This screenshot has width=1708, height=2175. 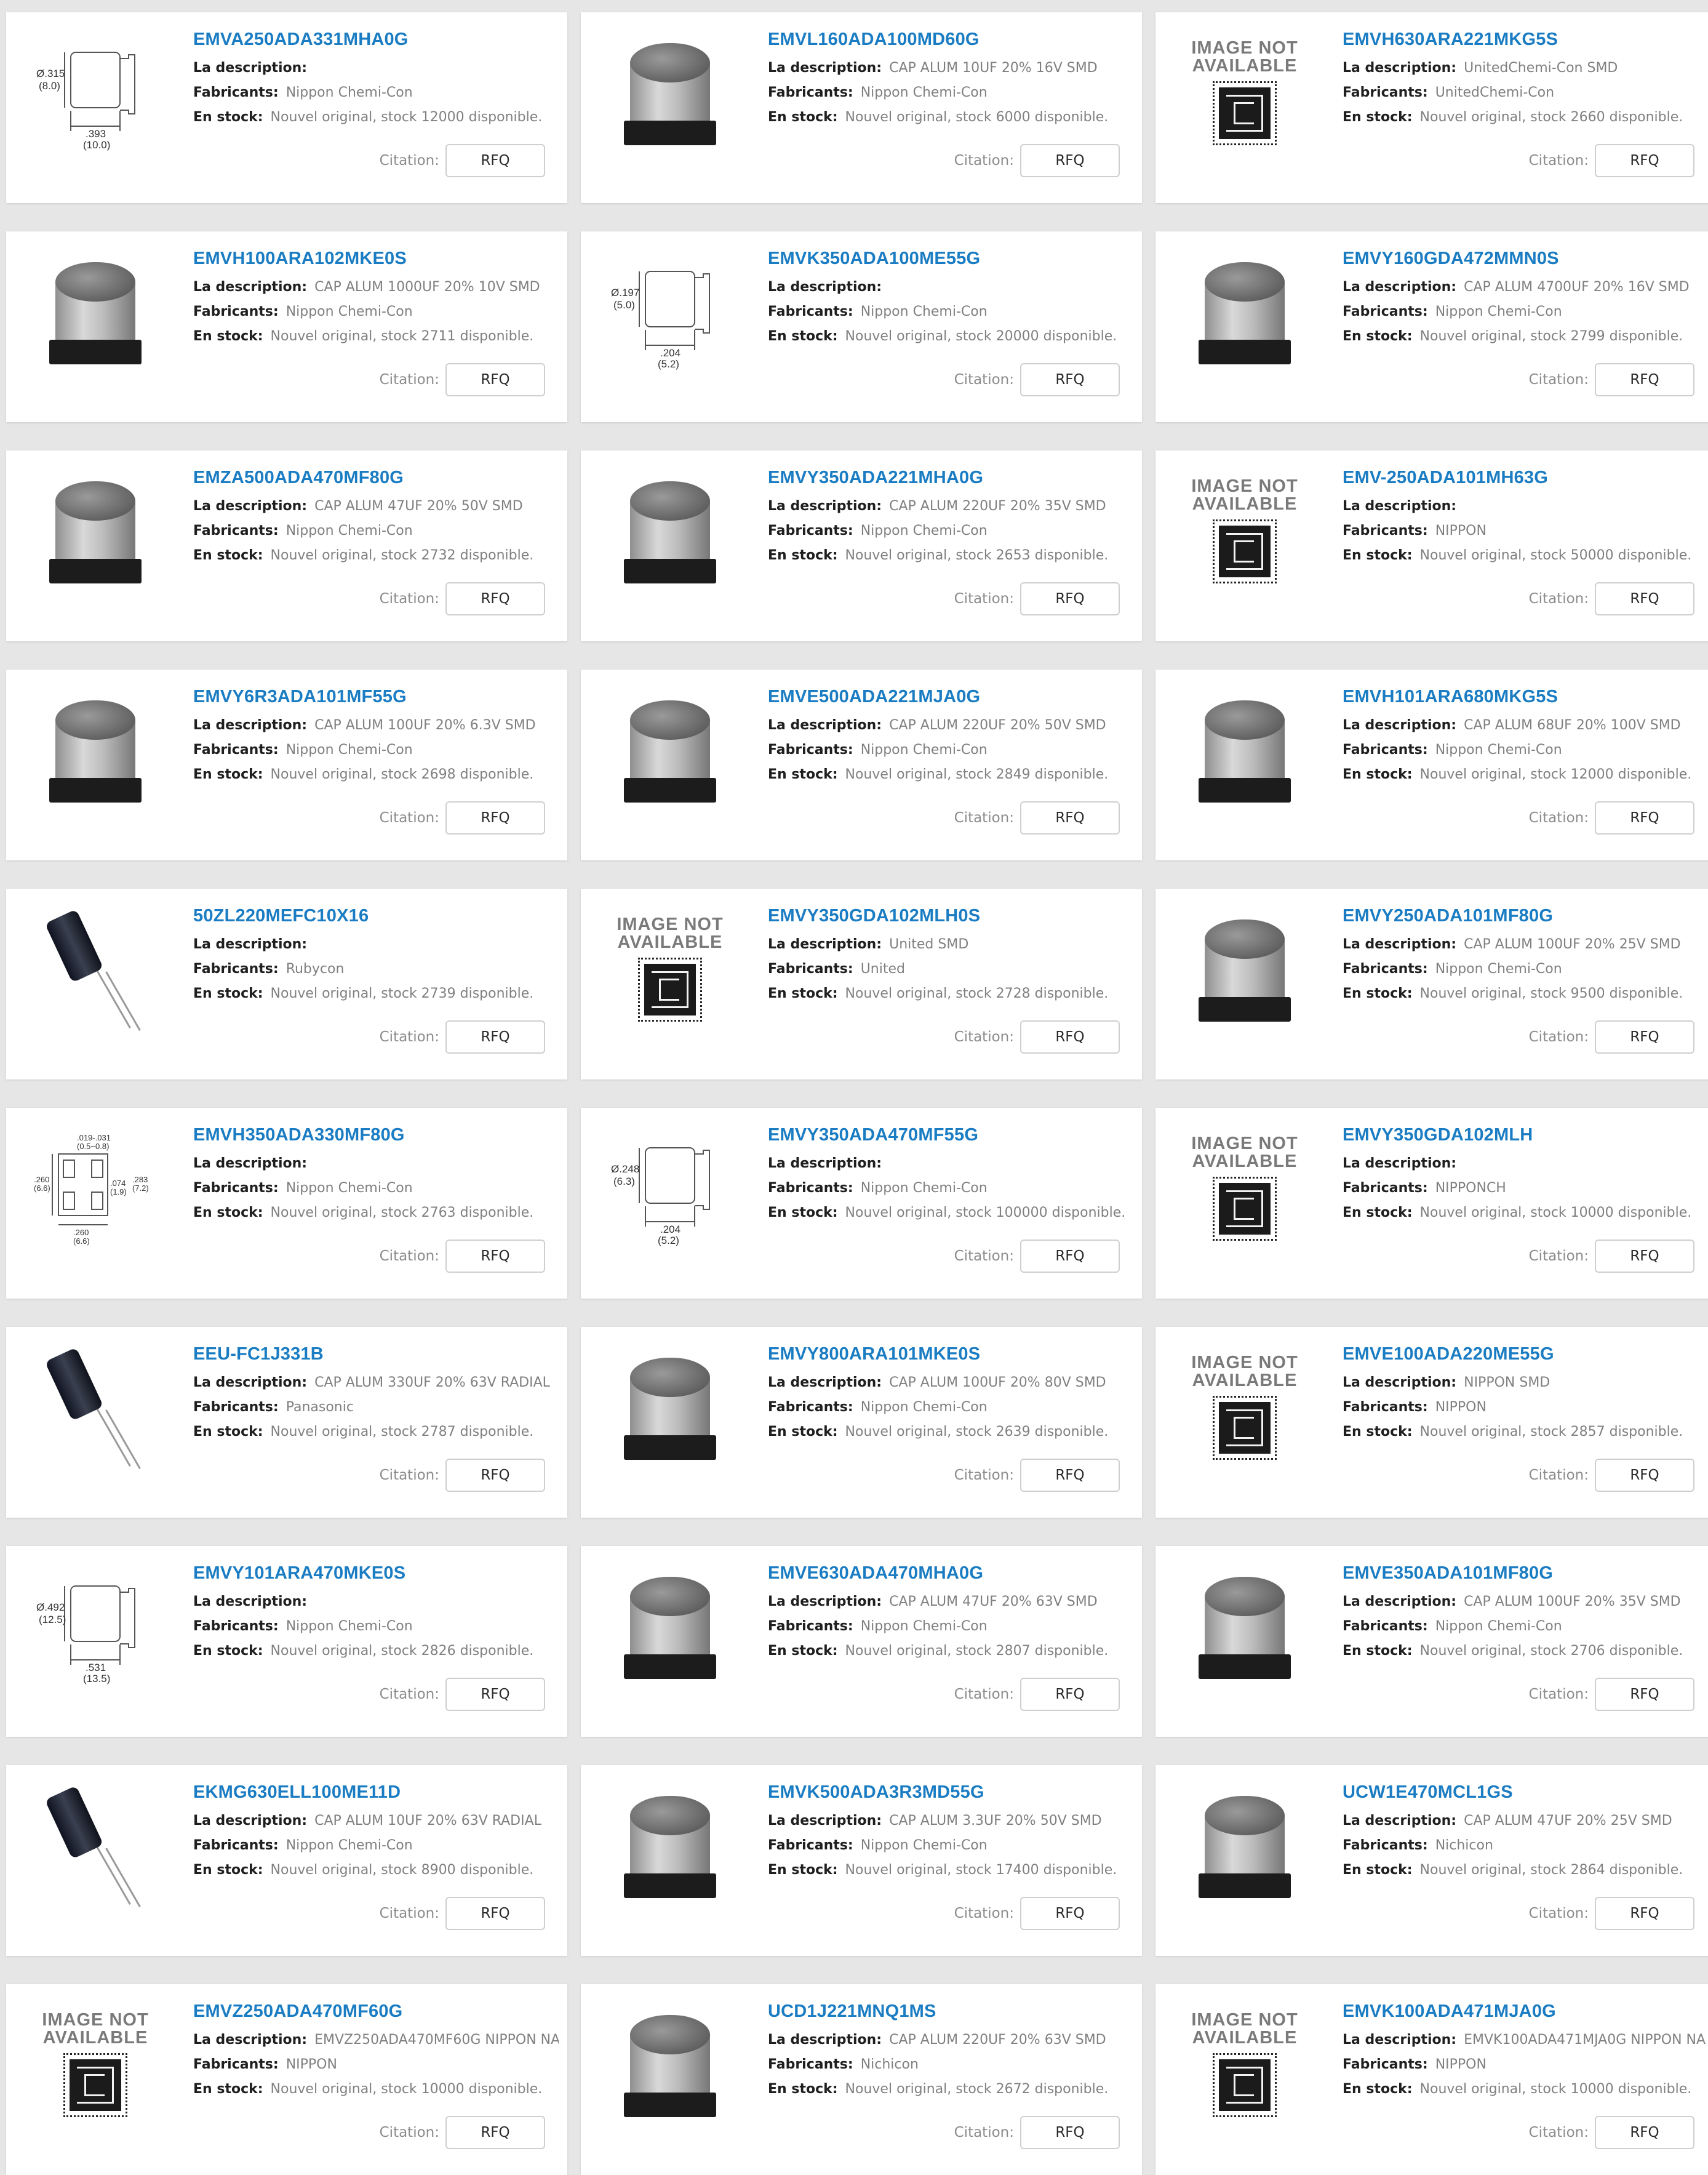 I want to click on part-number-link: EMVY350ADA221MHA0G, so click(x=950, y=478).